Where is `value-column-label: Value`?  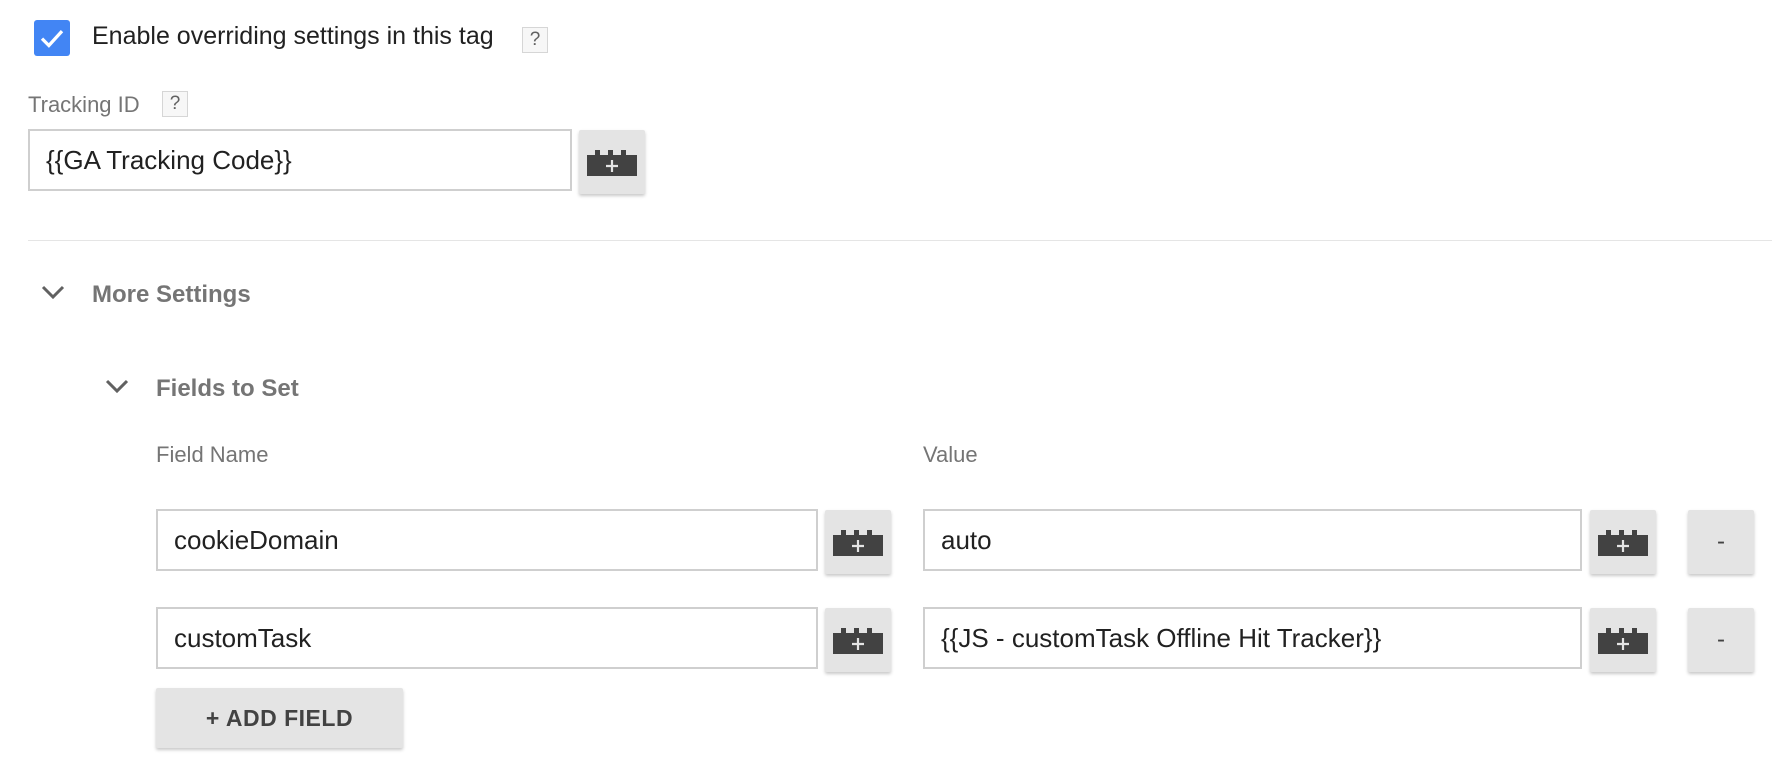
value-column-label: Value is located at coordinates (950, 454).